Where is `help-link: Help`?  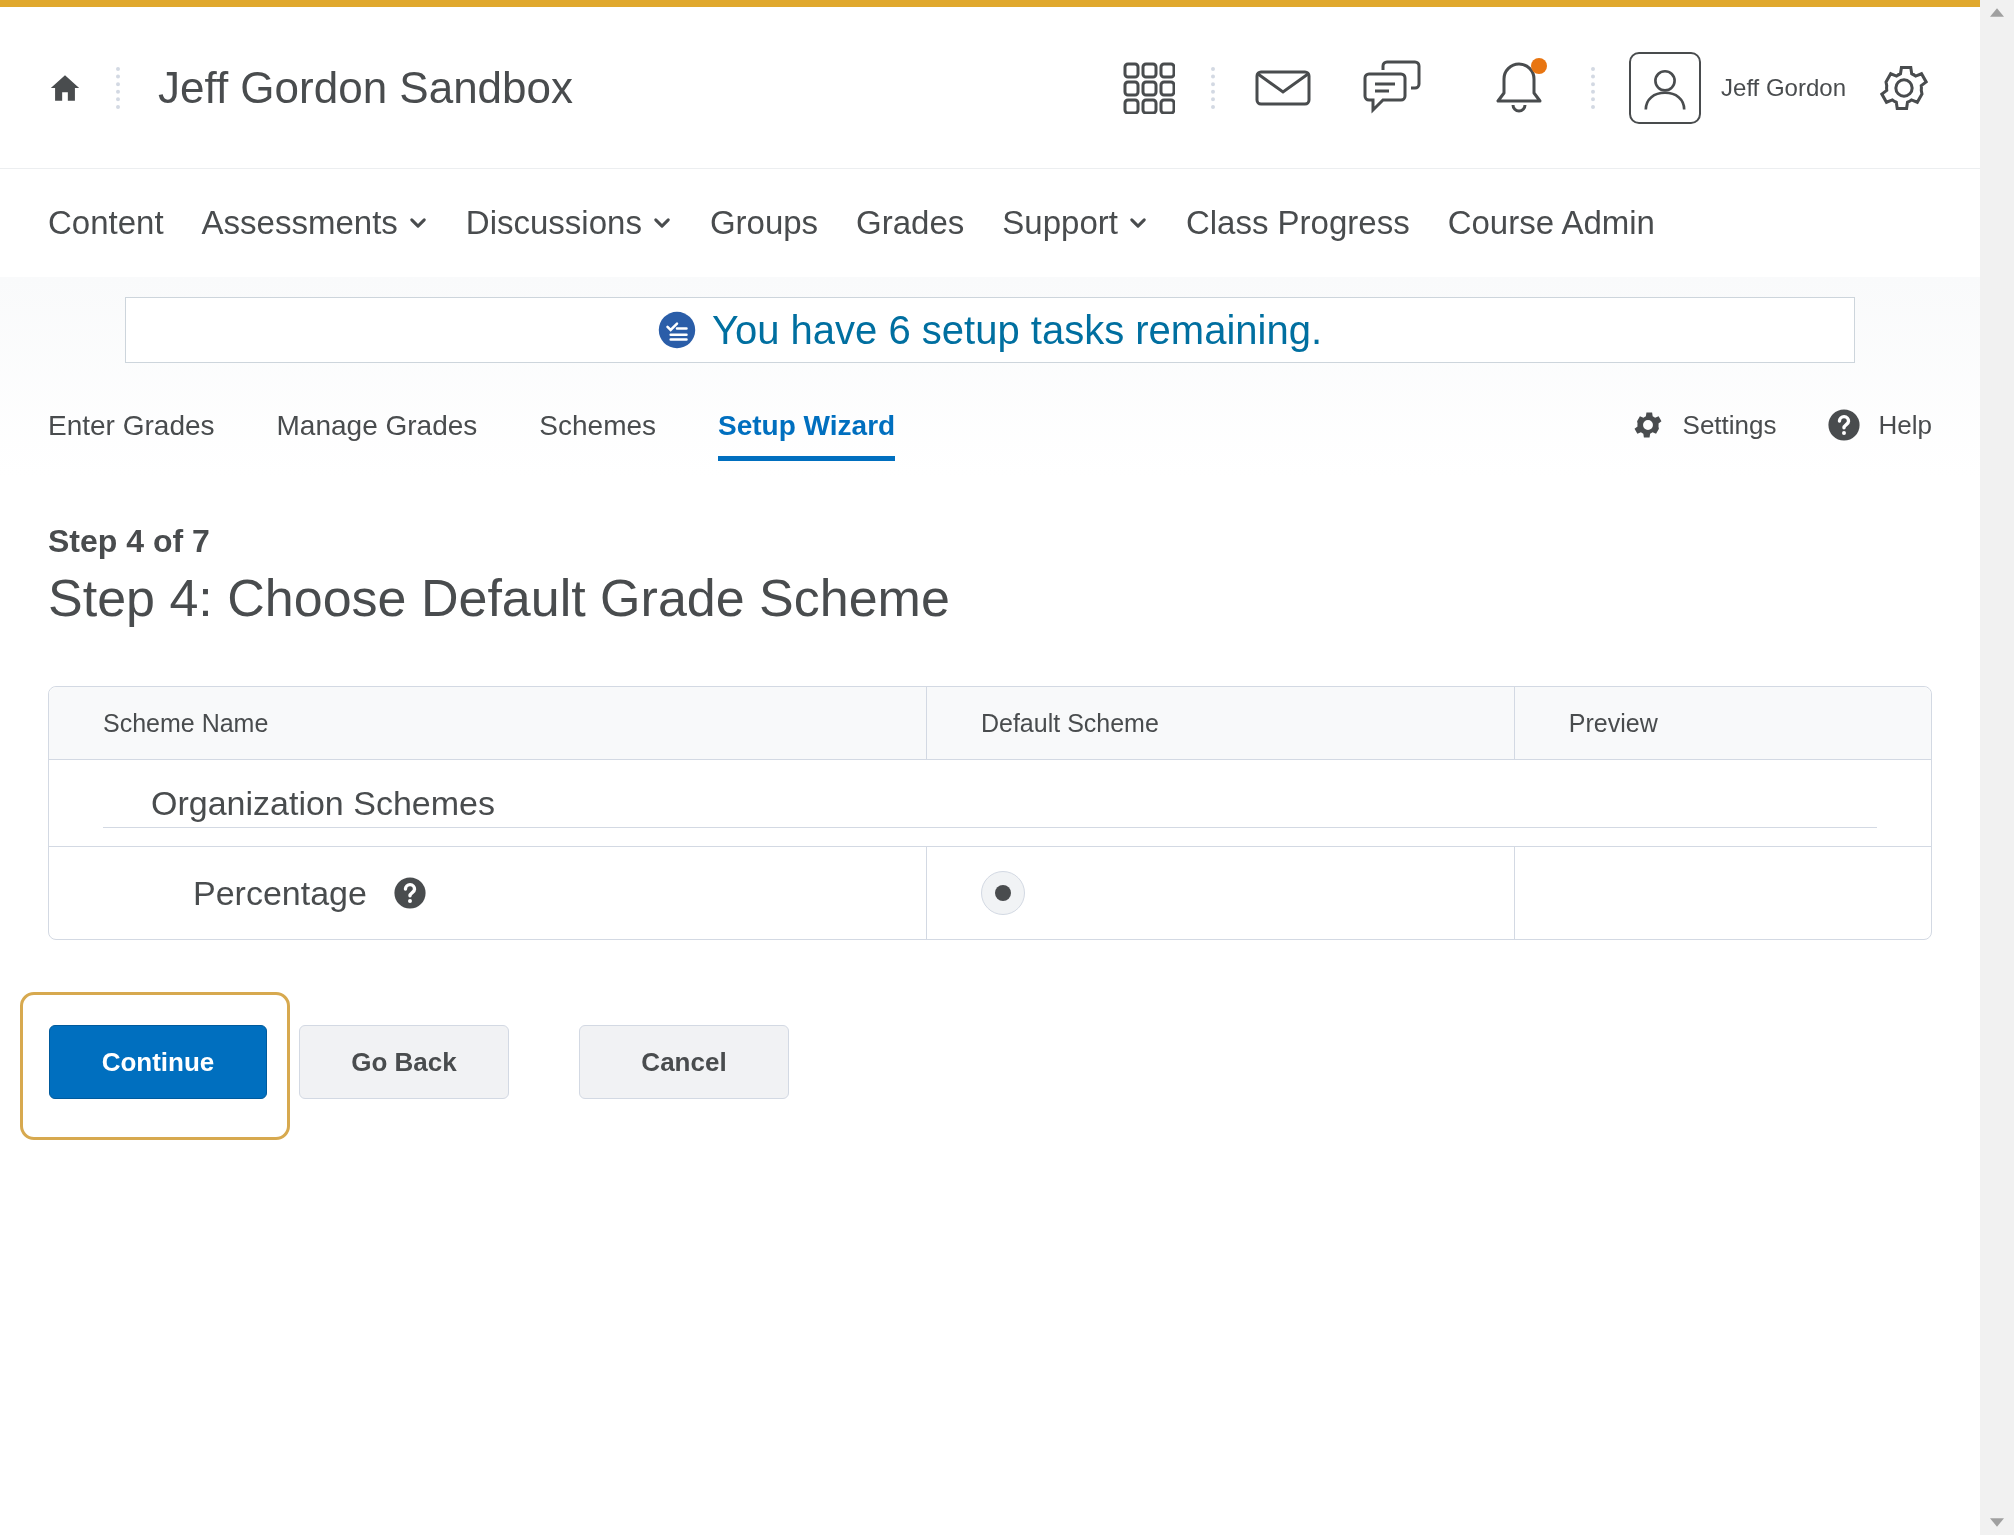 help-link: Help is located at coordinates (1905, 425).